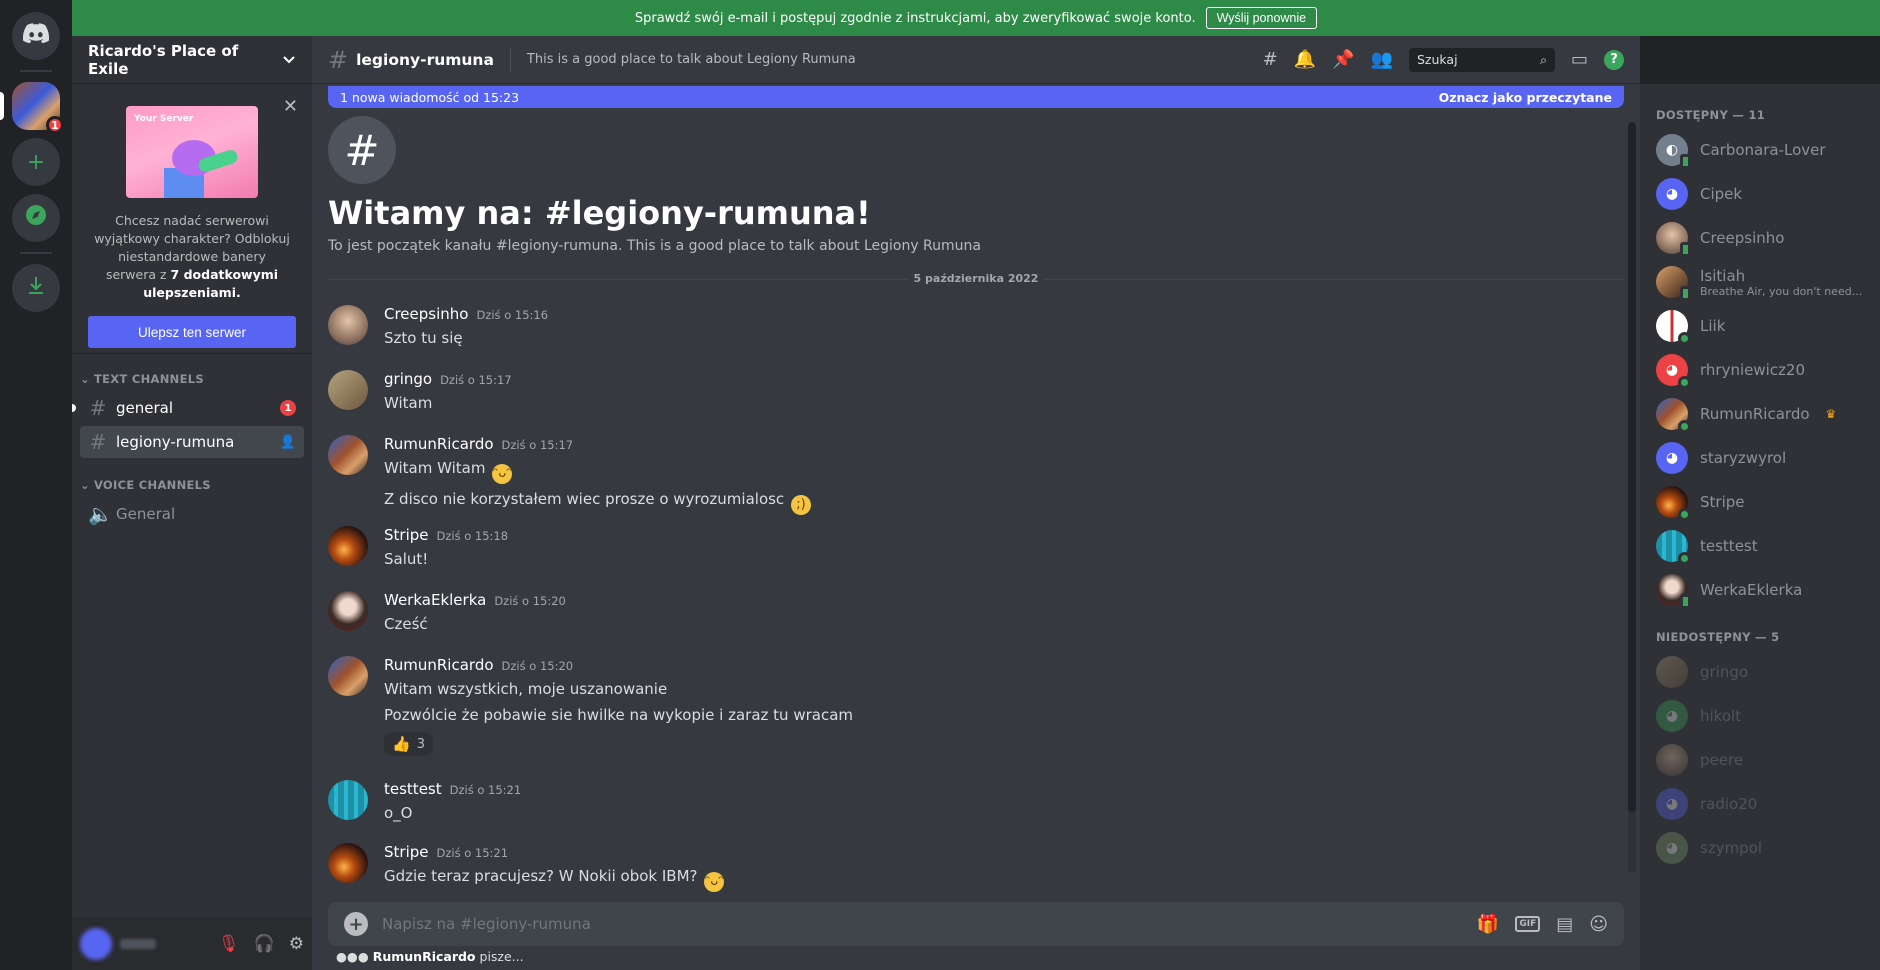 The image size is (1880, 970). What do you see at coordinates (1764, 848) in the screenshot?
I see `member-item: ◕ szympol` at bounding box center [1764, 848].